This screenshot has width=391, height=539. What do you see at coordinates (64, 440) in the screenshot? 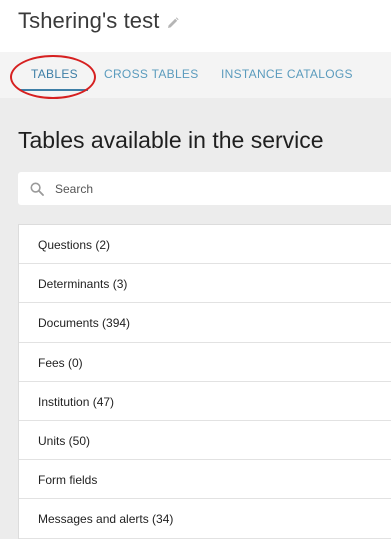
I see `list-item-label: Units (50)` at bounding box center [64, 440].